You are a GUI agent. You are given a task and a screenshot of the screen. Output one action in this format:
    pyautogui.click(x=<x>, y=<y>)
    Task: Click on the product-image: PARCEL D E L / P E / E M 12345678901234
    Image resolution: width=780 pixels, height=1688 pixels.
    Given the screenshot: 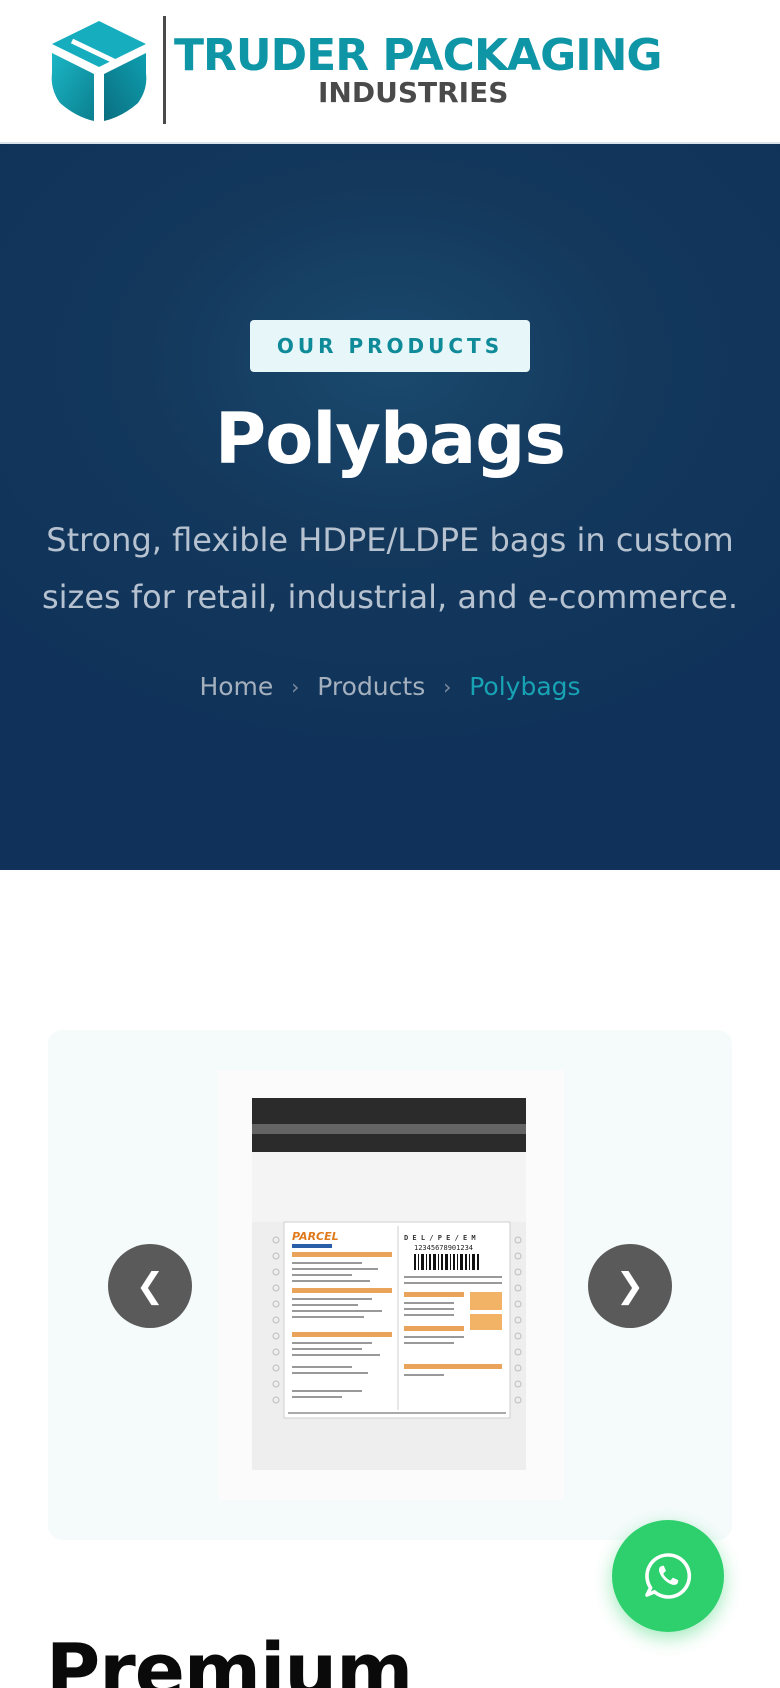 What is the action you would take?
    pyautogui.click(x=391, y=1285)
    